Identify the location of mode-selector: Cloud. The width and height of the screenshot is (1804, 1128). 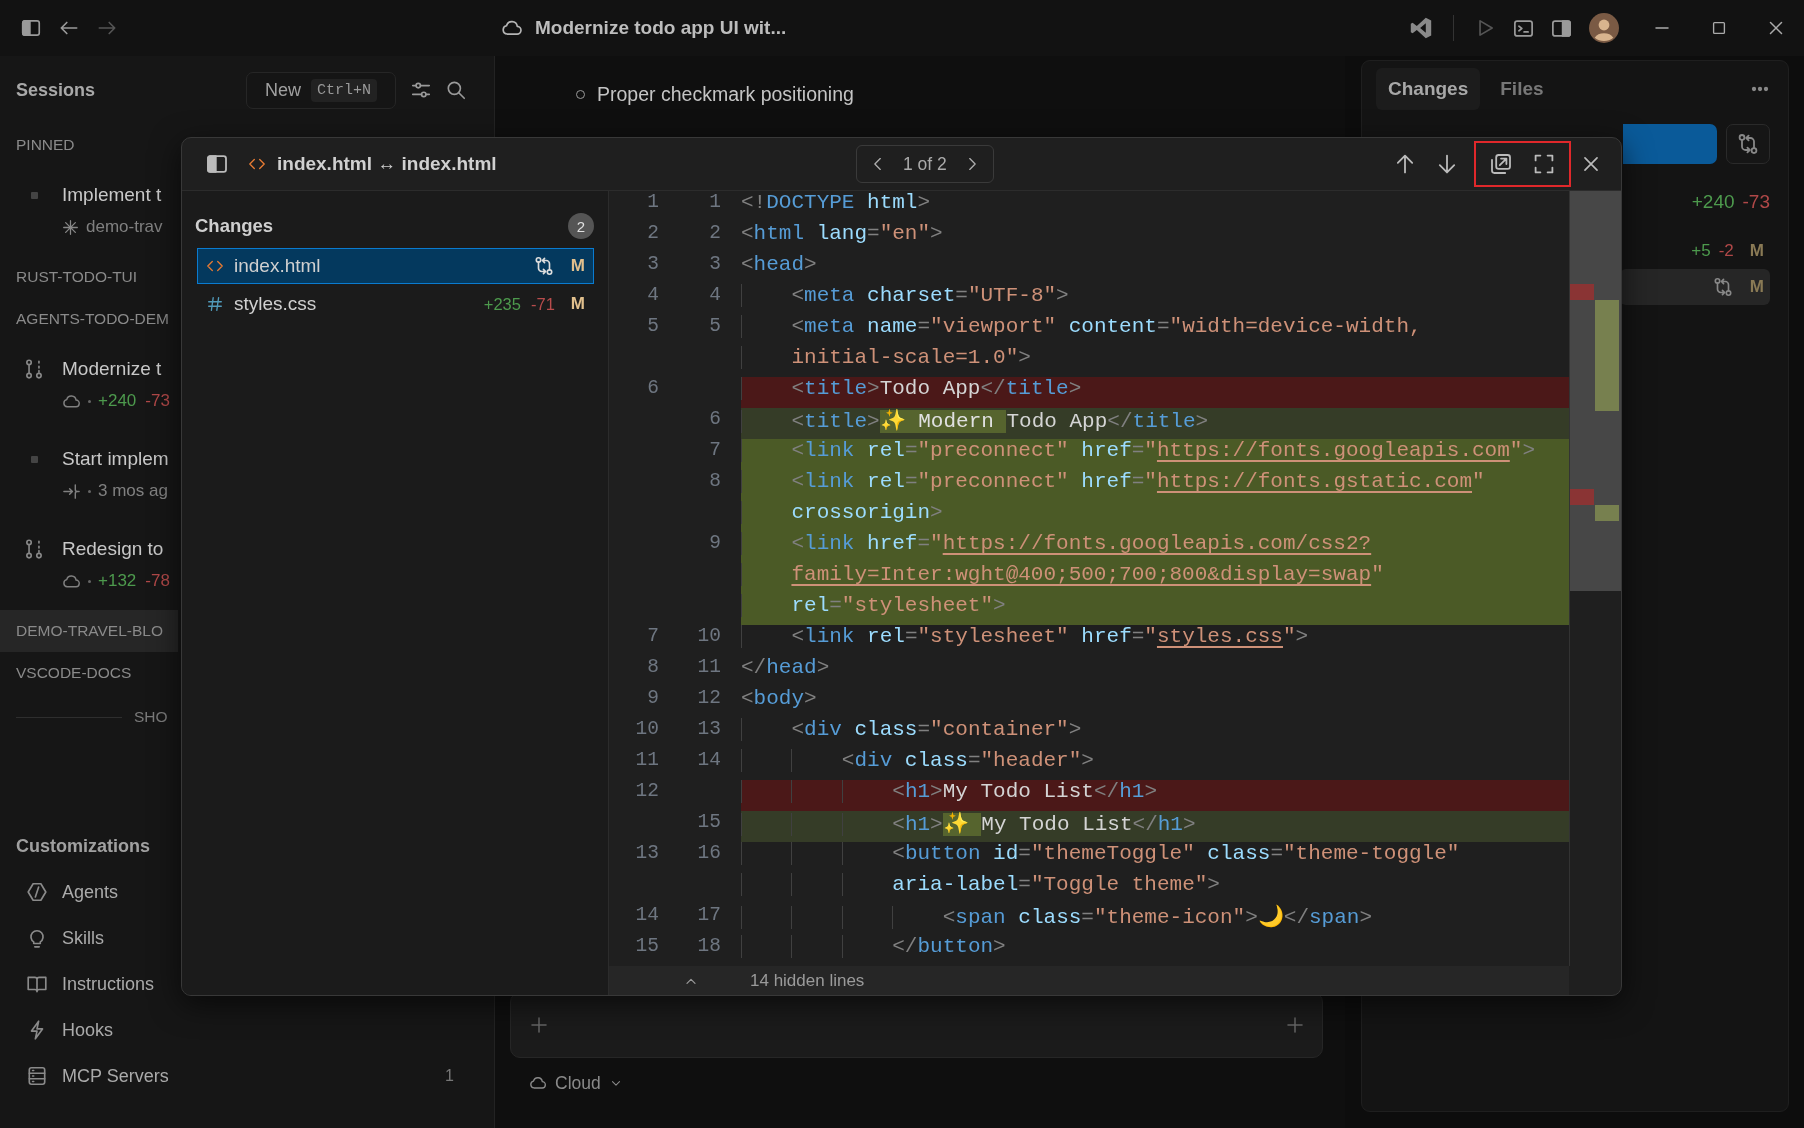
(578, 1083).